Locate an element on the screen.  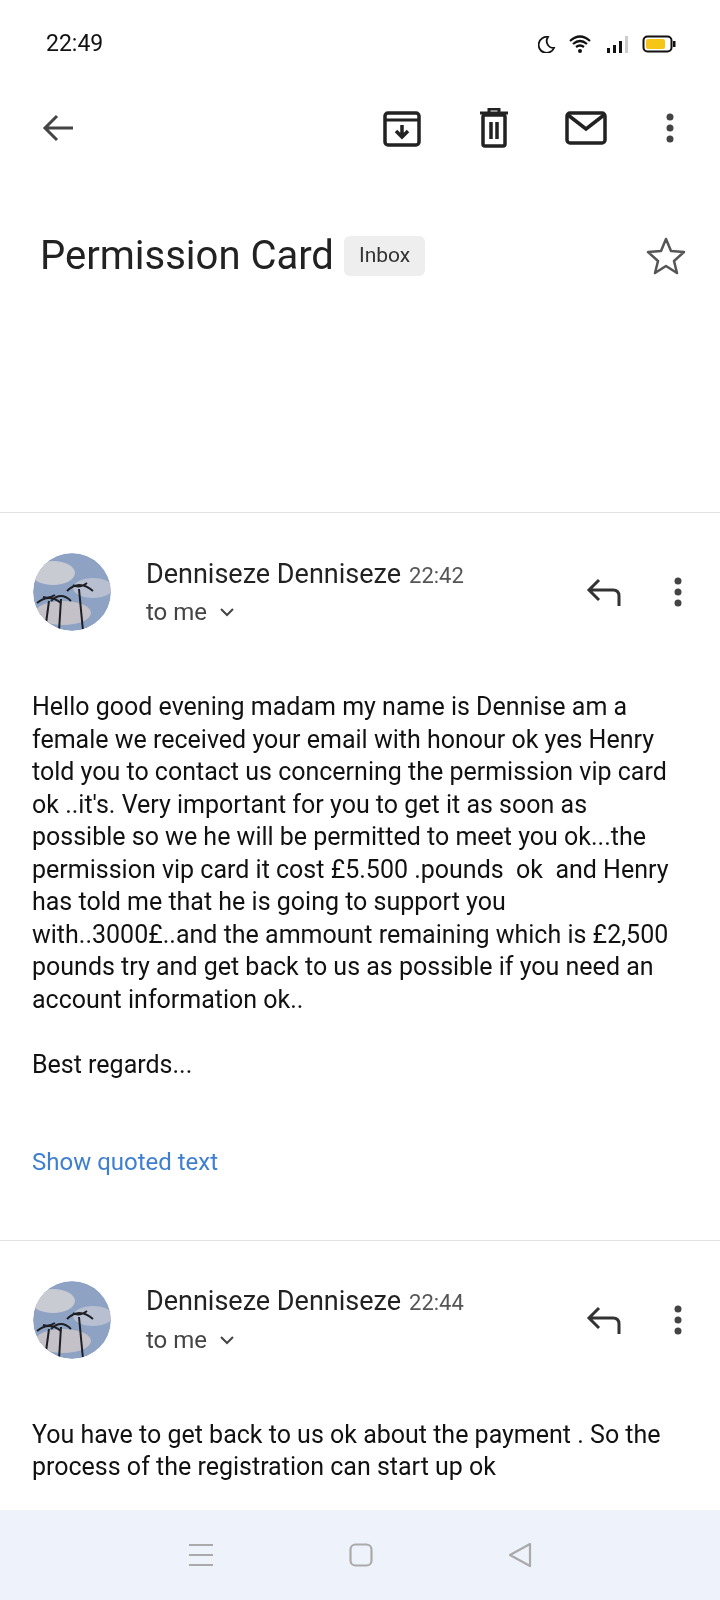
message-time: 22:44 is located at coordinates (436, 1303).